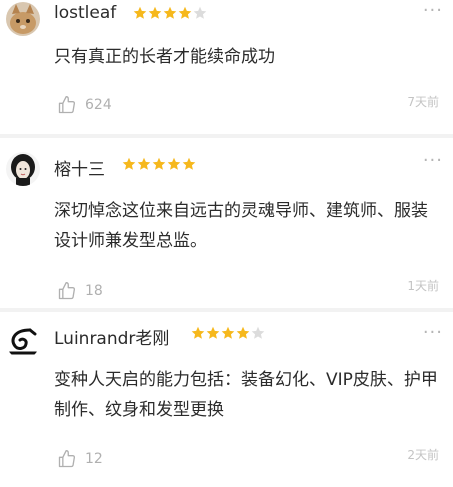 This screenshot has width=453, height=487. Describe the element at coordinates (98, 105) in the screenshot. I see `like-count: 624` at that location.